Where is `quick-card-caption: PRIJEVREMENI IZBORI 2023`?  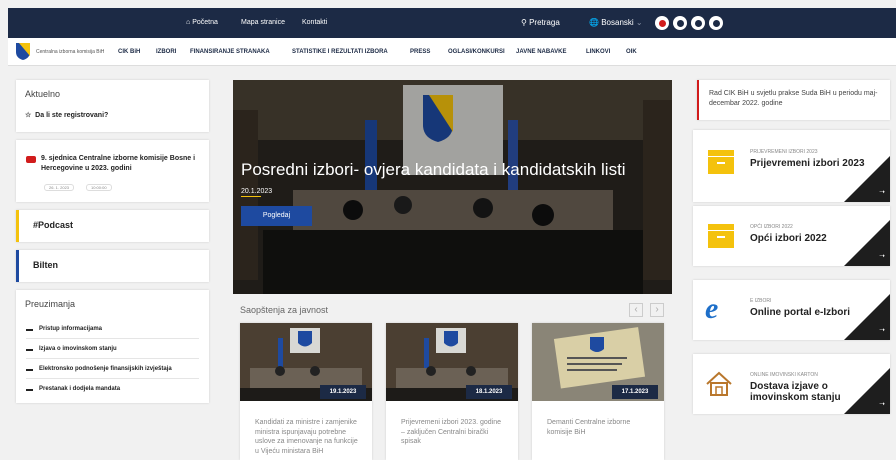
quick-card-caption: PRIJEVREMENI IZBORI 2023 is located at coordinates (784, 152).